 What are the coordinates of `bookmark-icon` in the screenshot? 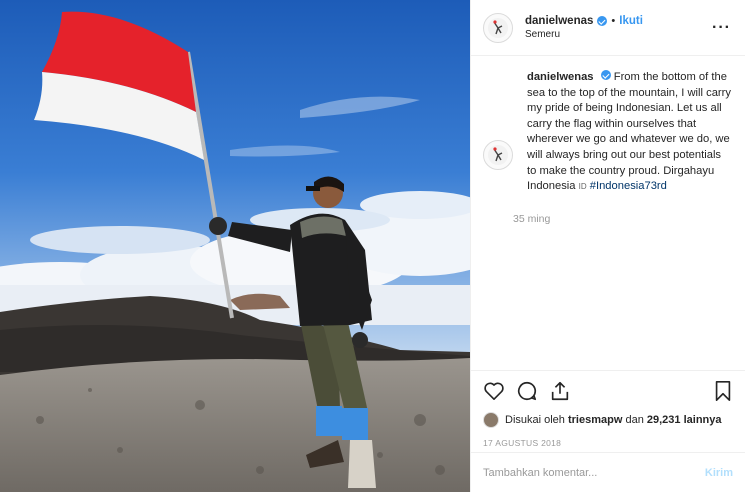 It's located at (723, 391).